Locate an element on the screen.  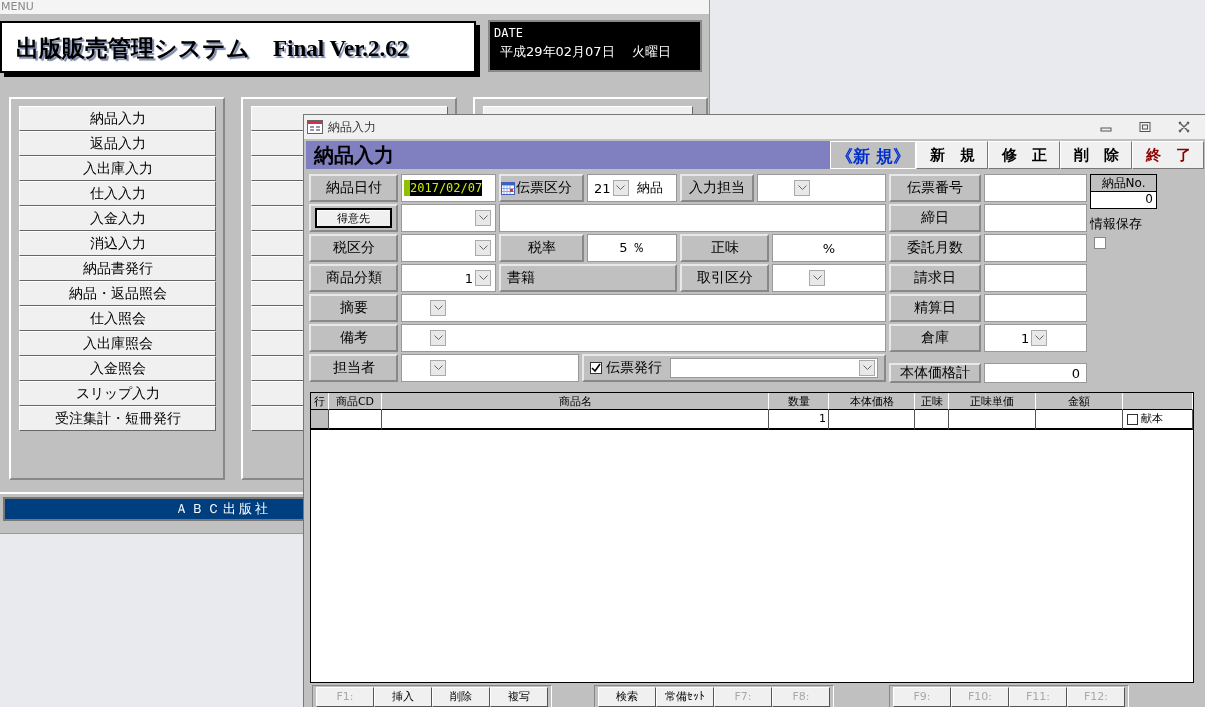
column-header: 正味 is located at coordinates (932, 401).